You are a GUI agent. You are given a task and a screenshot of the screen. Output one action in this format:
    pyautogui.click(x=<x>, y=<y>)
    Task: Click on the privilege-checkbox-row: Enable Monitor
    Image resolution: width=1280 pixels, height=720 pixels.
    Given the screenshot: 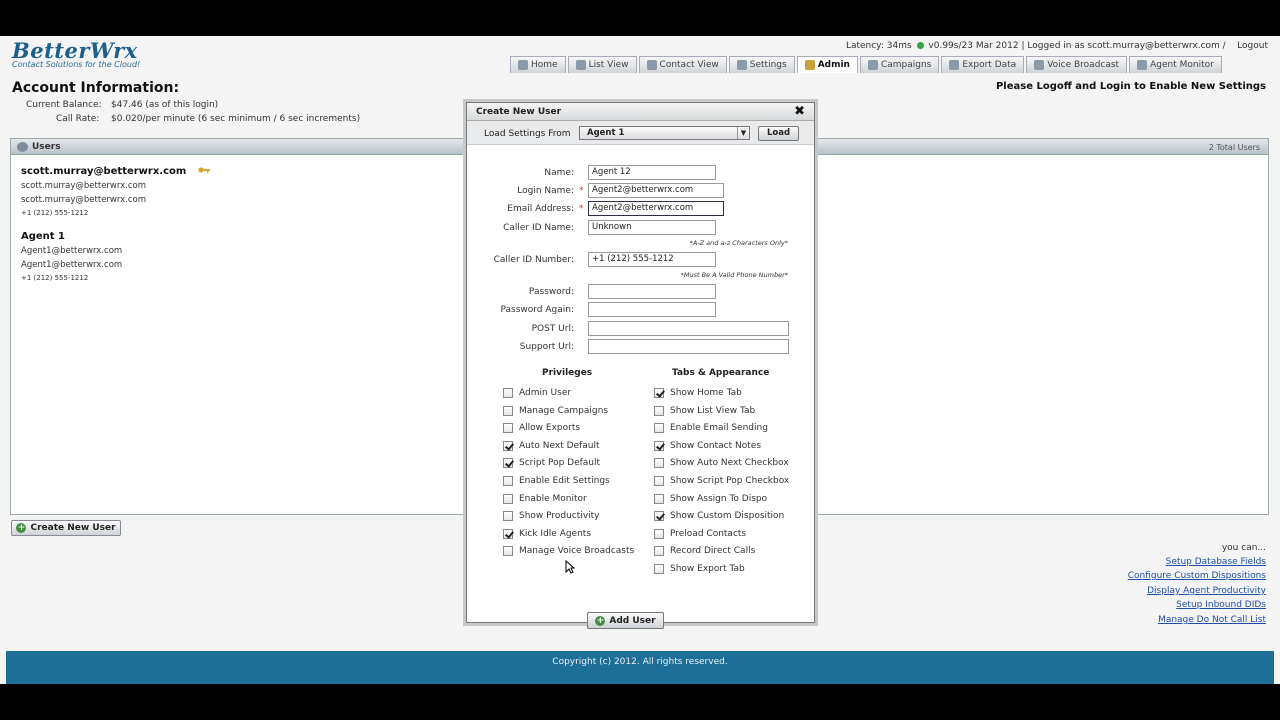 What is the action you would take?
    pyautogui.click(x=545, y=498)
    